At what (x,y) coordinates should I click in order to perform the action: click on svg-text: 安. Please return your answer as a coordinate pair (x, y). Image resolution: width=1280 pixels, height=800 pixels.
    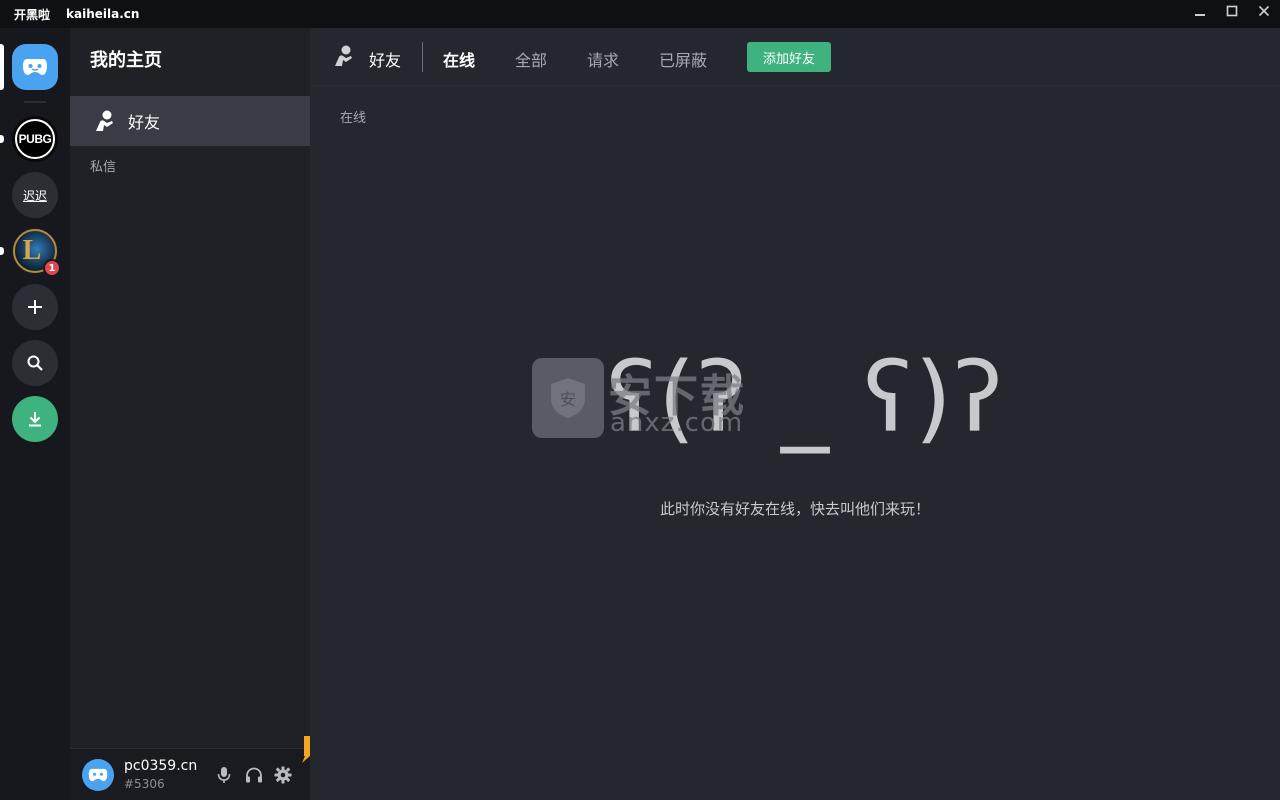
    Looking at the image, I should click on (568, 399).